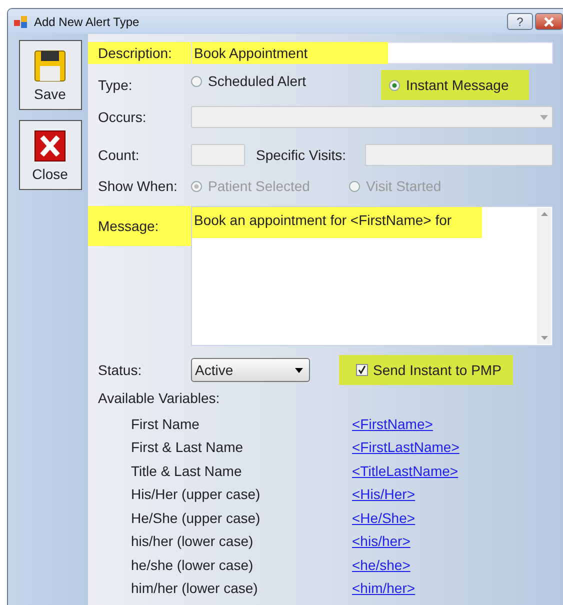 The width and height of the screenshot is (563, 605). What do you see at coordinates (138, 186) in the screenshot?
I see `show-when-label: Show When:` at bounding box center [138, 186].